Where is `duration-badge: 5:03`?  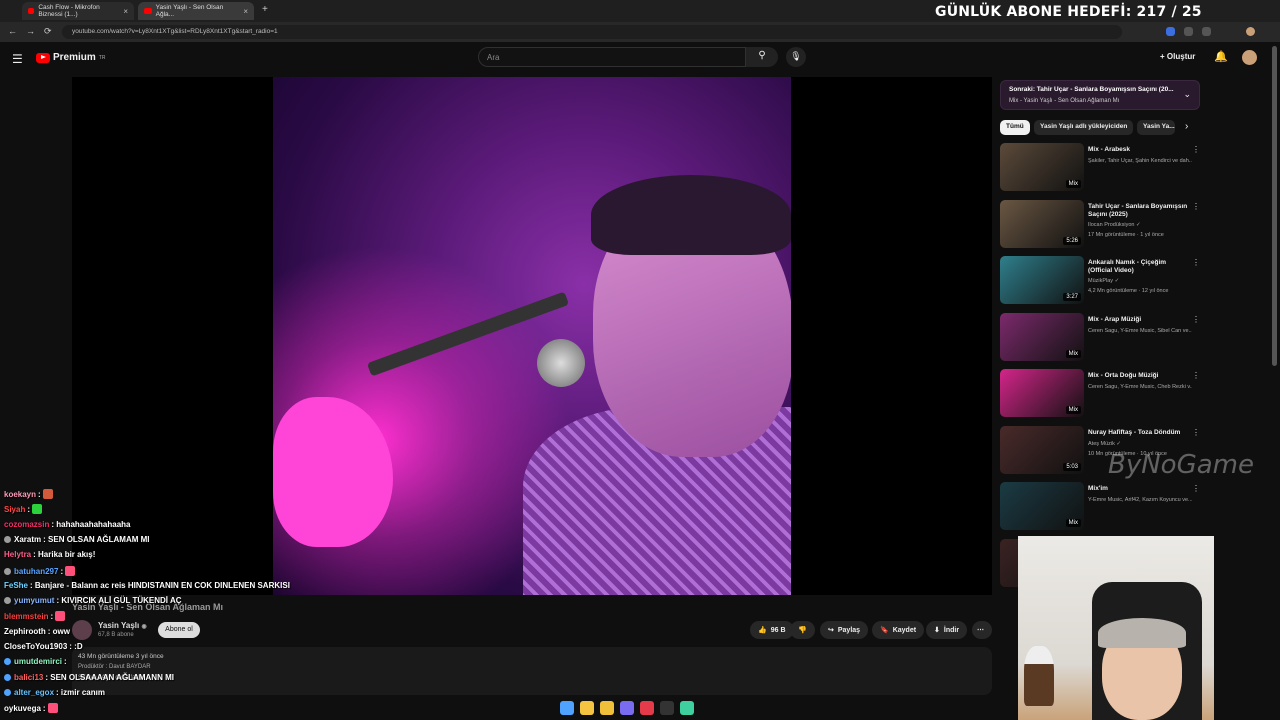 duration-badge: 5:03 is located at coordinates (1072, 466).